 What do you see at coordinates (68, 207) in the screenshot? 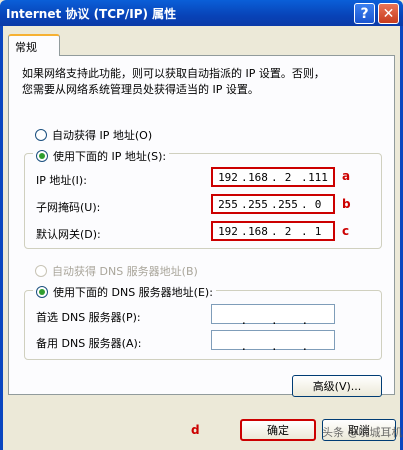
I see `subnet-mask-label: 子网掩码(U):` at bounding box center [68, 207].